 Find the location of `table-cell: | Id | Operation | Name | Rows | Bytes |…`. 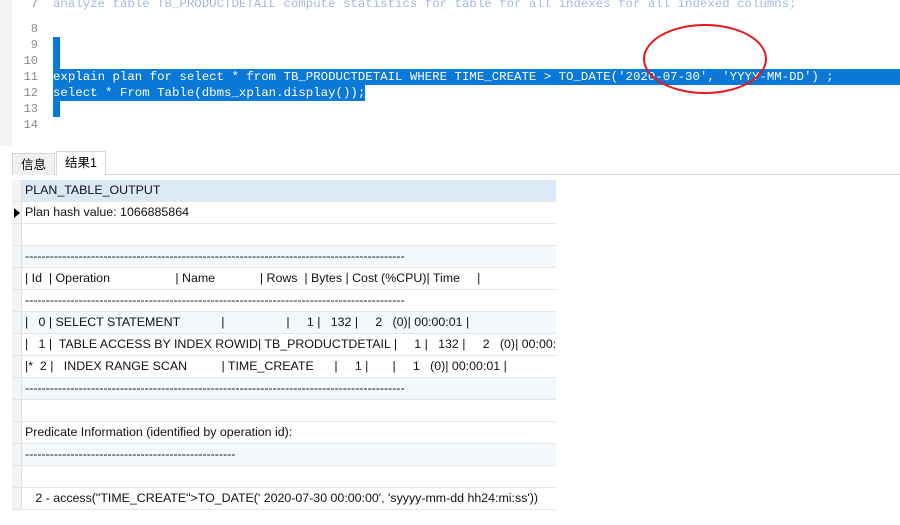

table-cell: | Id | Operation | Name | Rows | Bytes |… is located at coordinates (289, 278).